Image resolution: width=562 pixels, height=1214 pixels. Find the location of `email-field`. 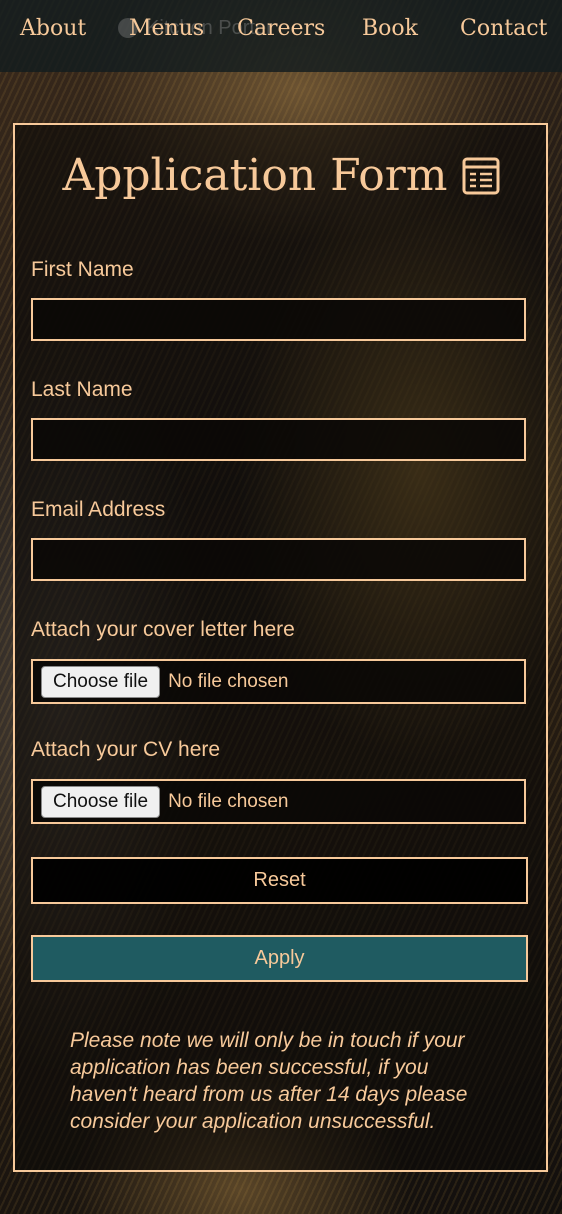

email-field is located at coordinates (278, 559).